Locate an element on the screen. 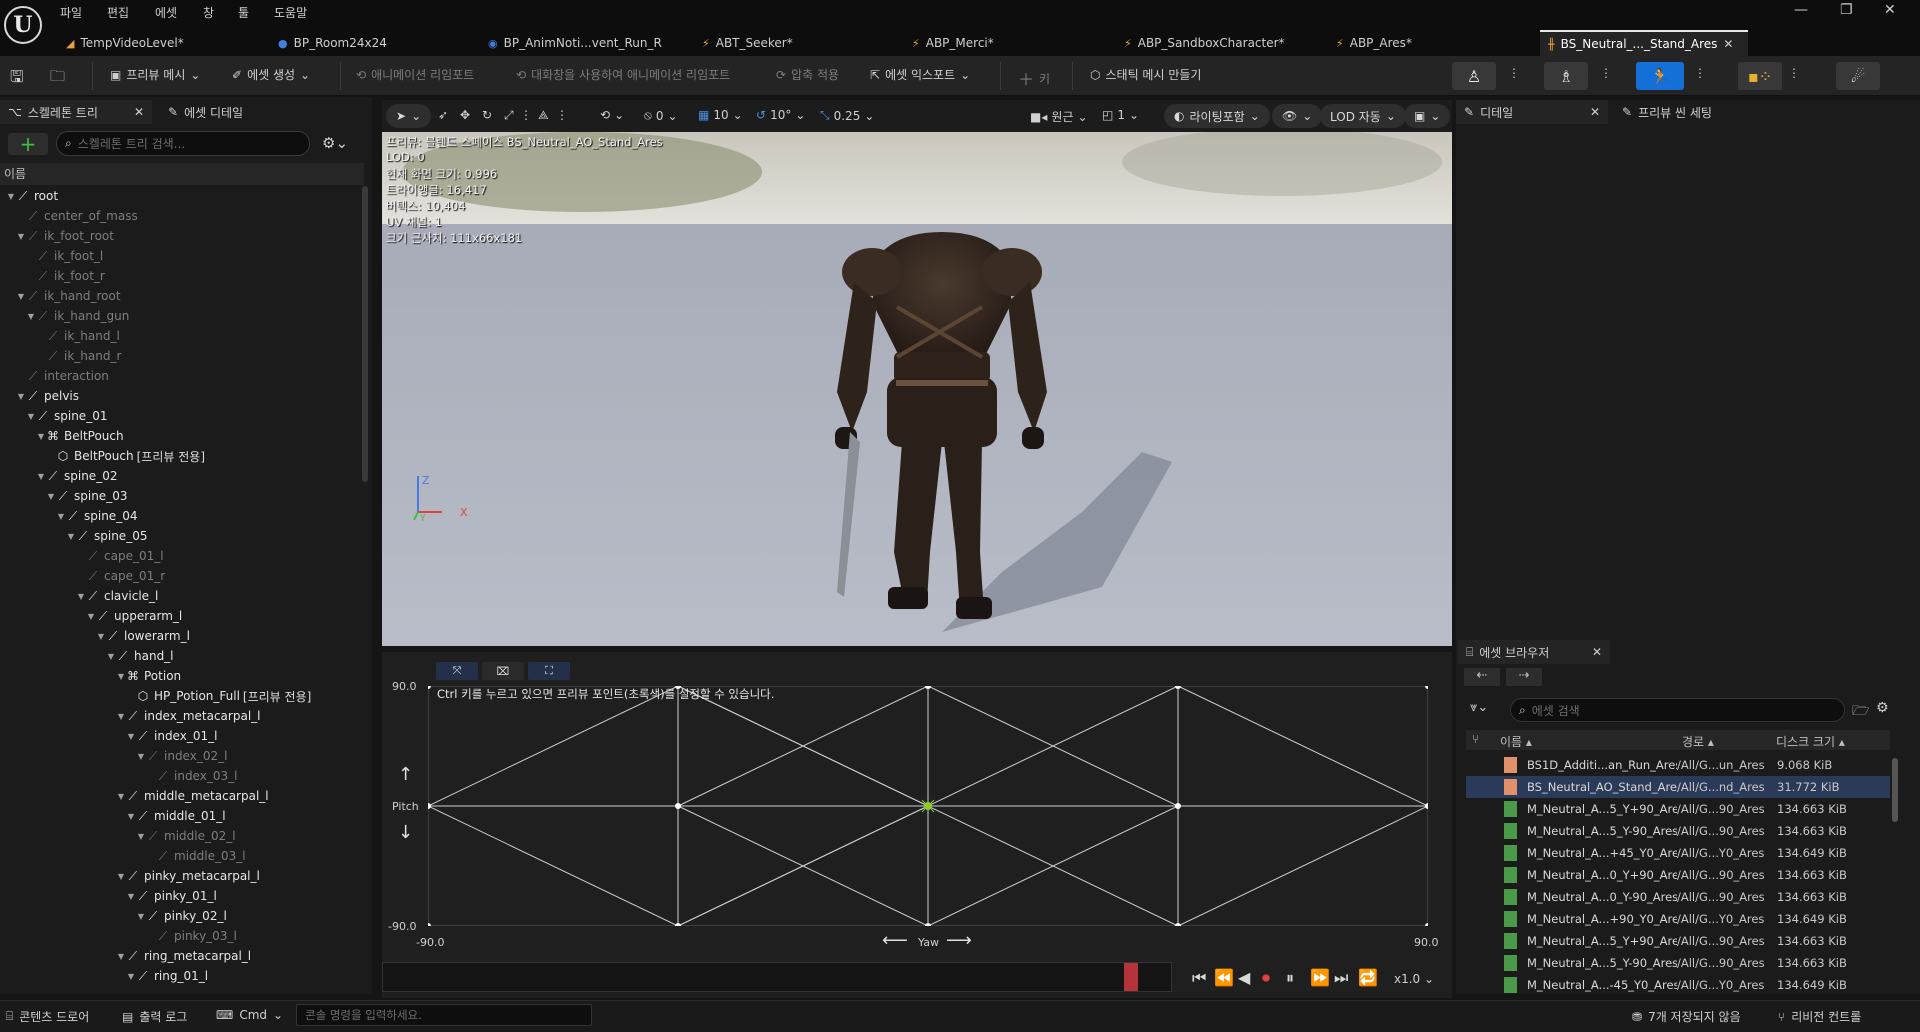 This screenshot has width=1920, height=1032. export-asset-button: ⇱ 에셋 익스포트 ⌄ is located at coordinates (920, 74).